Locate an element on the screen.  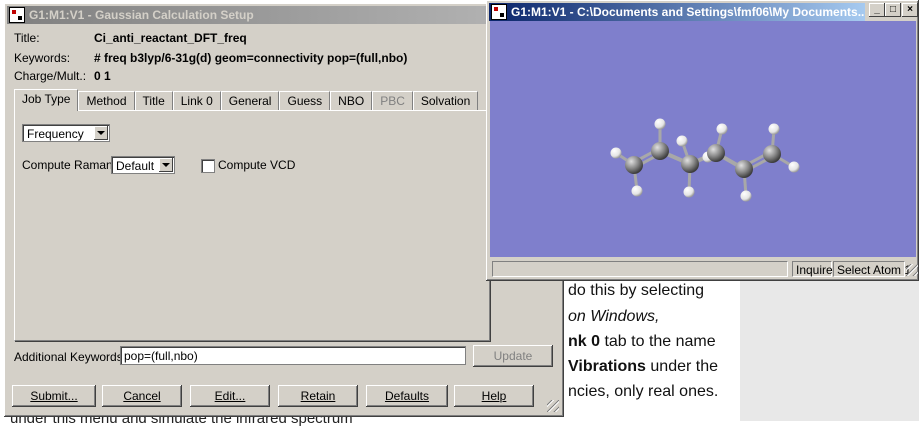
document-text-run: nk 0 is located at coordinates (584, 341).